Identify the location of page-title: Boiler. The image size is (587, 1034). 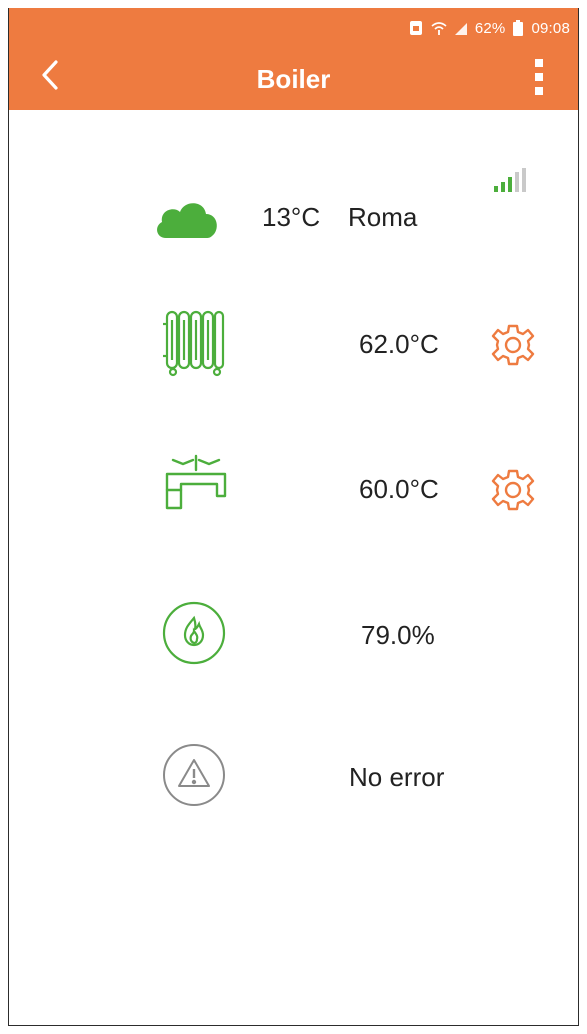
(293, 79).